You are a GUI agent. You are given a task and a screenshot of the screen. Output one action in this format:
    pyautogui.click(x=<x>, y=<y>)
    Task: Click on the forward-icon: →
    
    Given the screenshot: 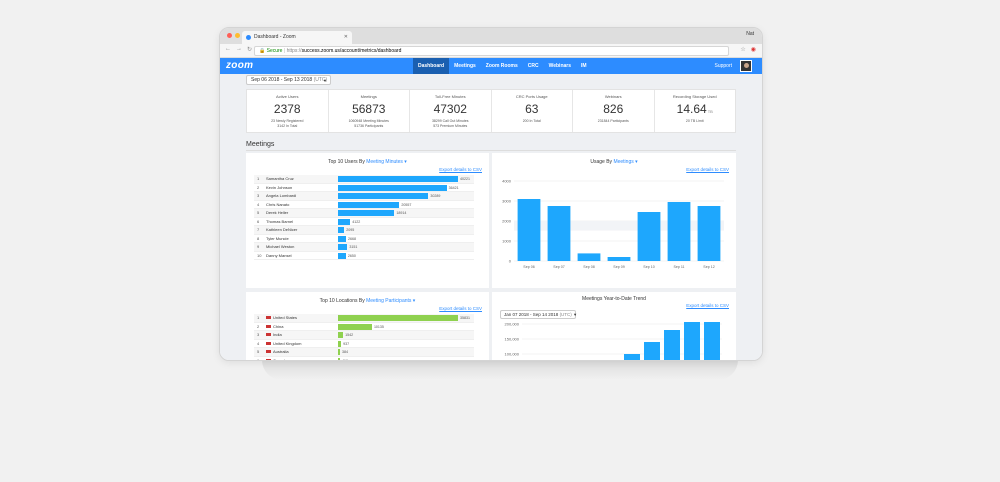 What is the action you would take?
    pyautogui.click(x=239, y=49)
    